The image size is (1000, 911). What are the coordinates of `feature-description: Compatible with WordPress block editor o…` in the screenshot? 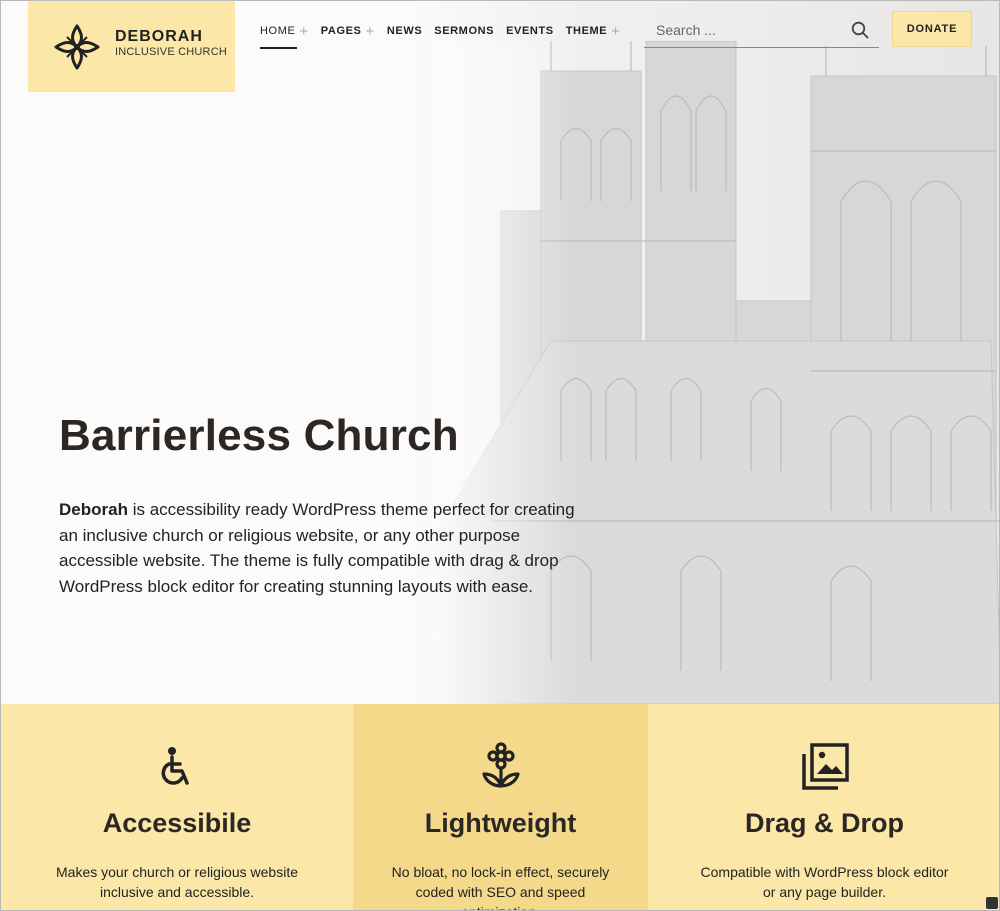 It's located at (824, 882).